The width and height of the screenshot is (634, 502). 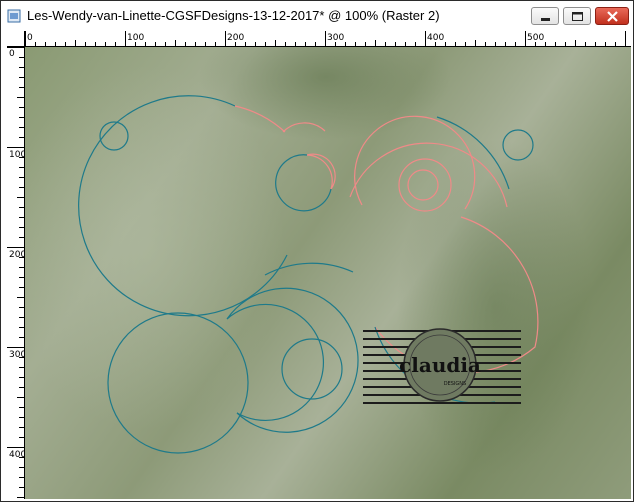 What do you see at coordinates (473, 153) in the screenshot?
I see `ring-outer-right` at bounding box center [473, 153].